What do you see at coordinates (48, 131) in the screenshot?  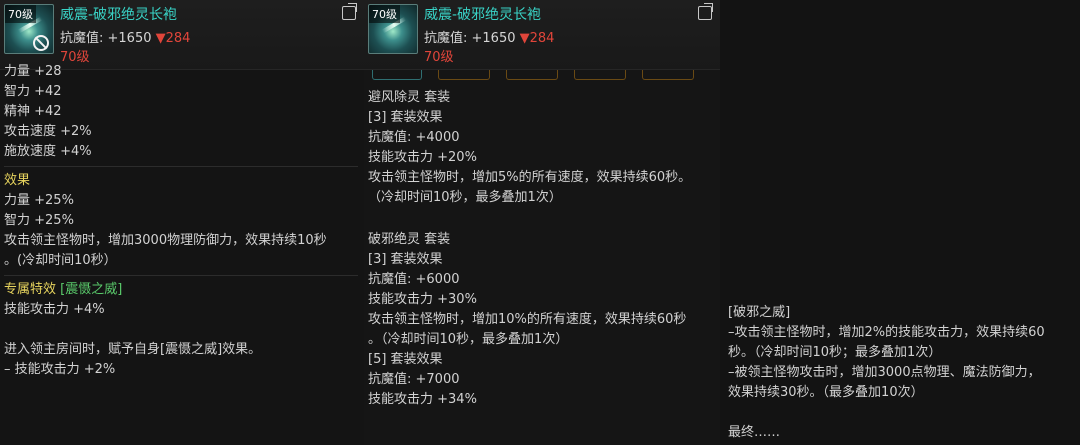 I see `stat-line: 攻击速度 +2%` at bounding box center [48, 131].